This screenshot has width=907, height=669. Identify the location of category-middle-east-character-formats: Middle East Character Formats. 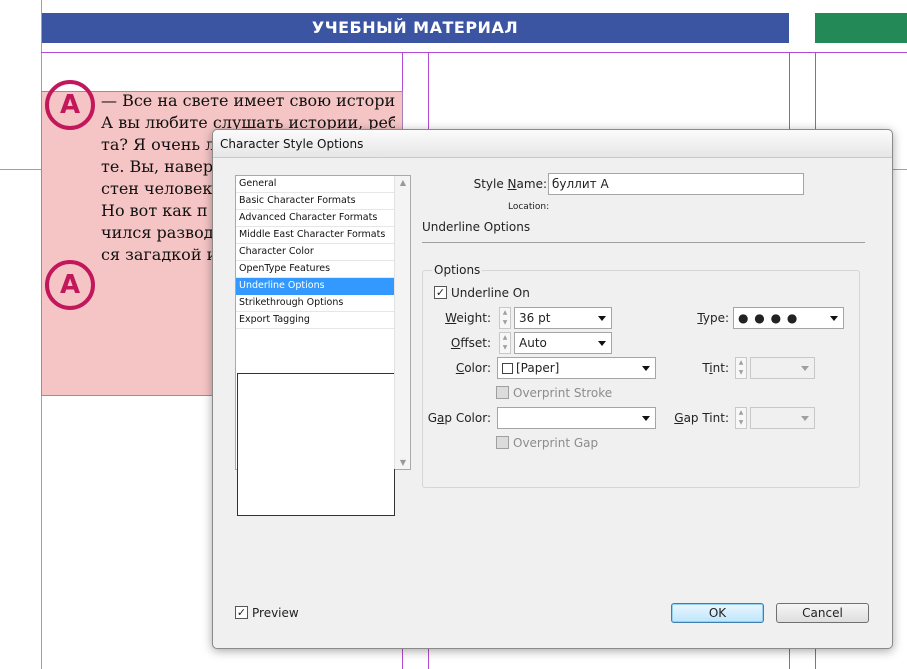
(315, 235).